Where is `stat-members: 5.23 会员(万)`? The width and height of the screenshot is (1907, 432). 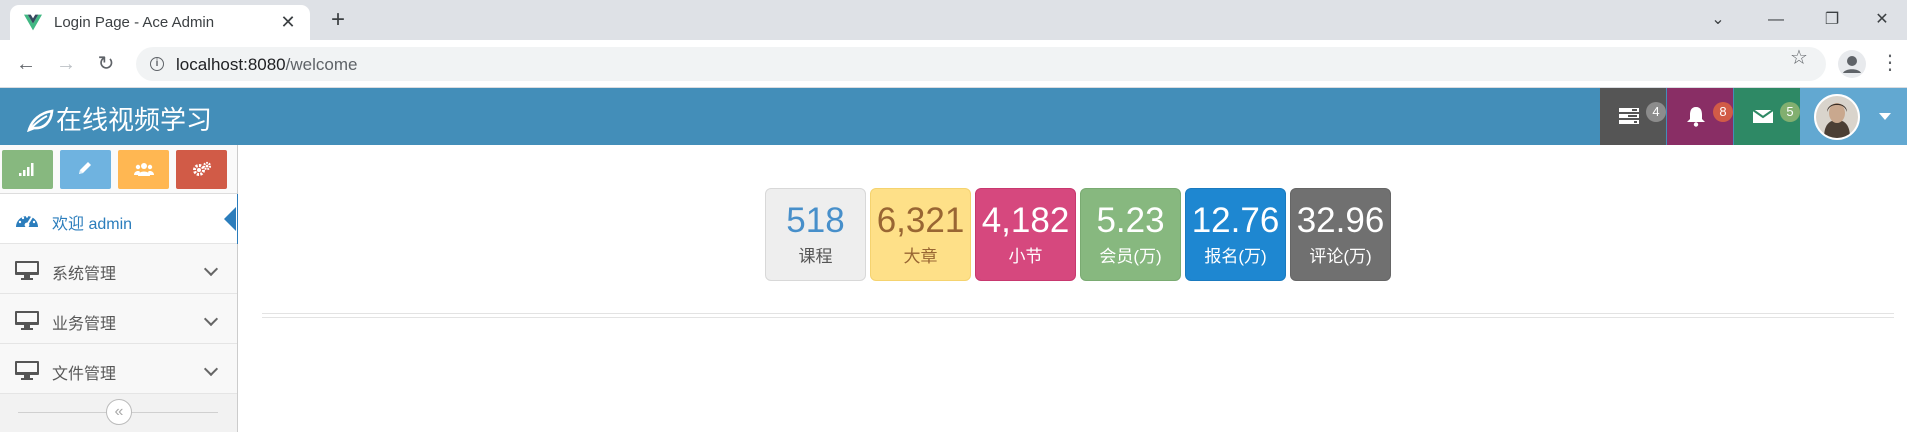
stat-members: 5.23 会员(万) is located at coordinates (1130, 234).